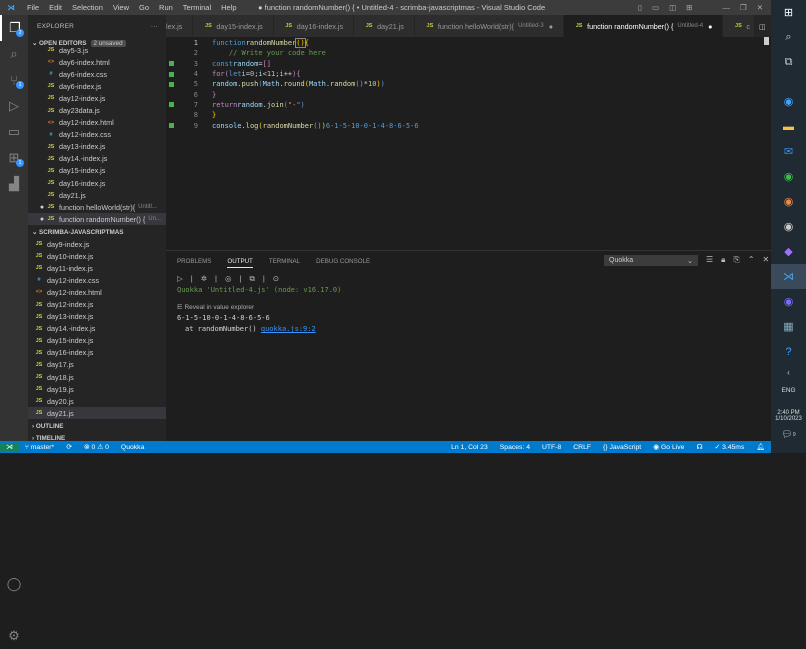  What do you see at coordinates (788, 301) in the screenshot?
I see `discord-icon: ◉` at bounding box center [788, 301].